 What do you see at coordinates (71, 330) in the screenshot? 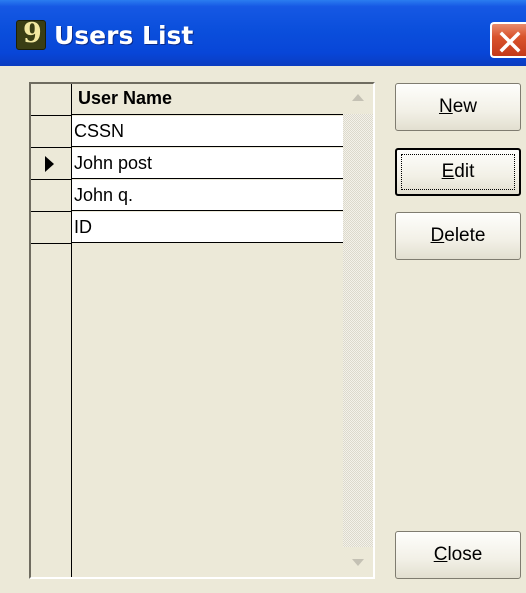
I see `row-selector-divider` at bounding box center [71, 330].